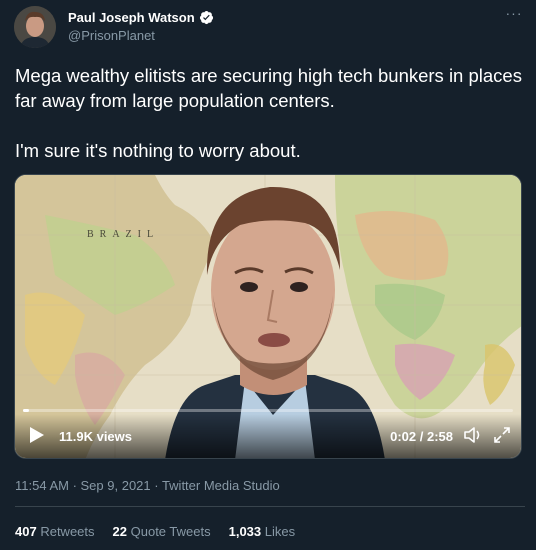 This screenshot has width=536, height=550. I want to click on fullscreen-icon, so click(502, 435).